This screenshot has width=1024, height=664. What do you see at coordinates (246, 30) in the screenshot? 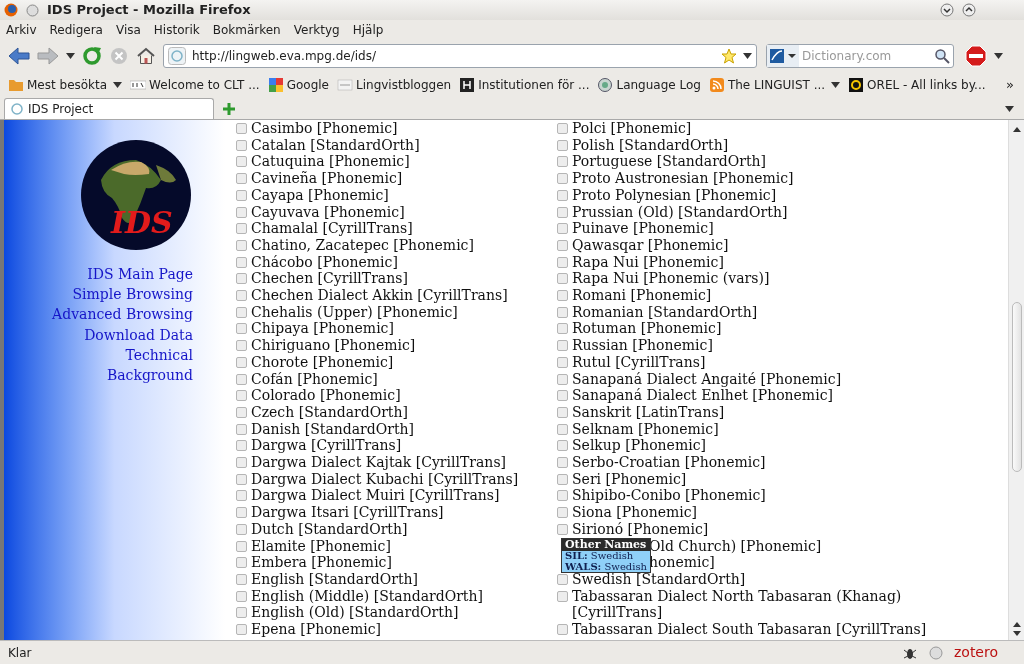
I see `menu-item: Bokmärken` at bounding box center [246, 30].